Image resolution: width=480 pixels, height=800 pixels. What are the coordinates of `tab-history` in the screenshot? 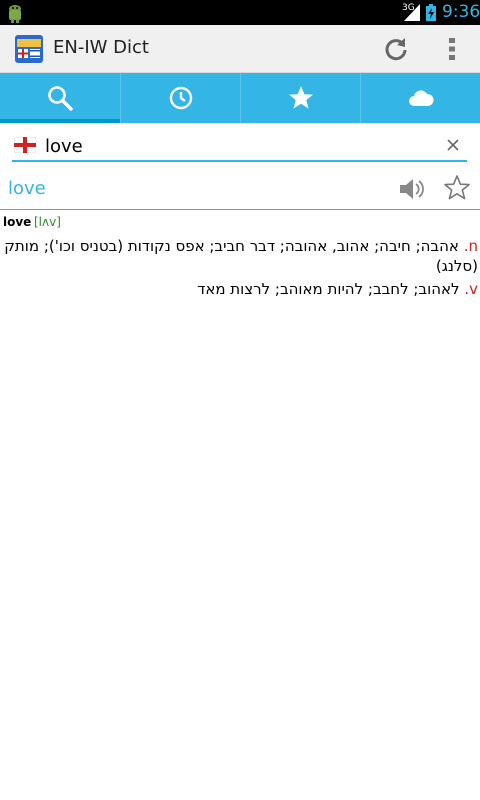 It's located at (180, 98).